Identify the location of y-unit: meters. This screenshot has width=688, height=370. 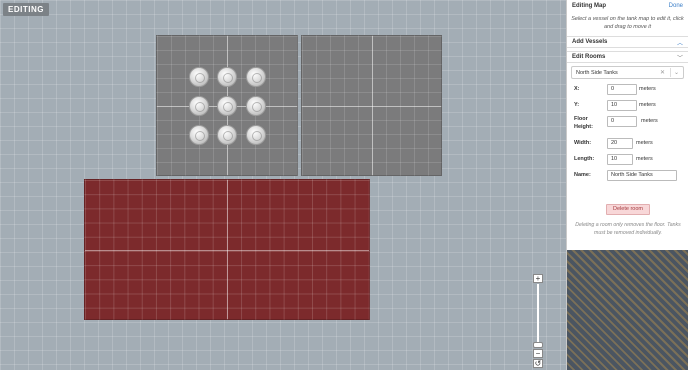
(647, 105).